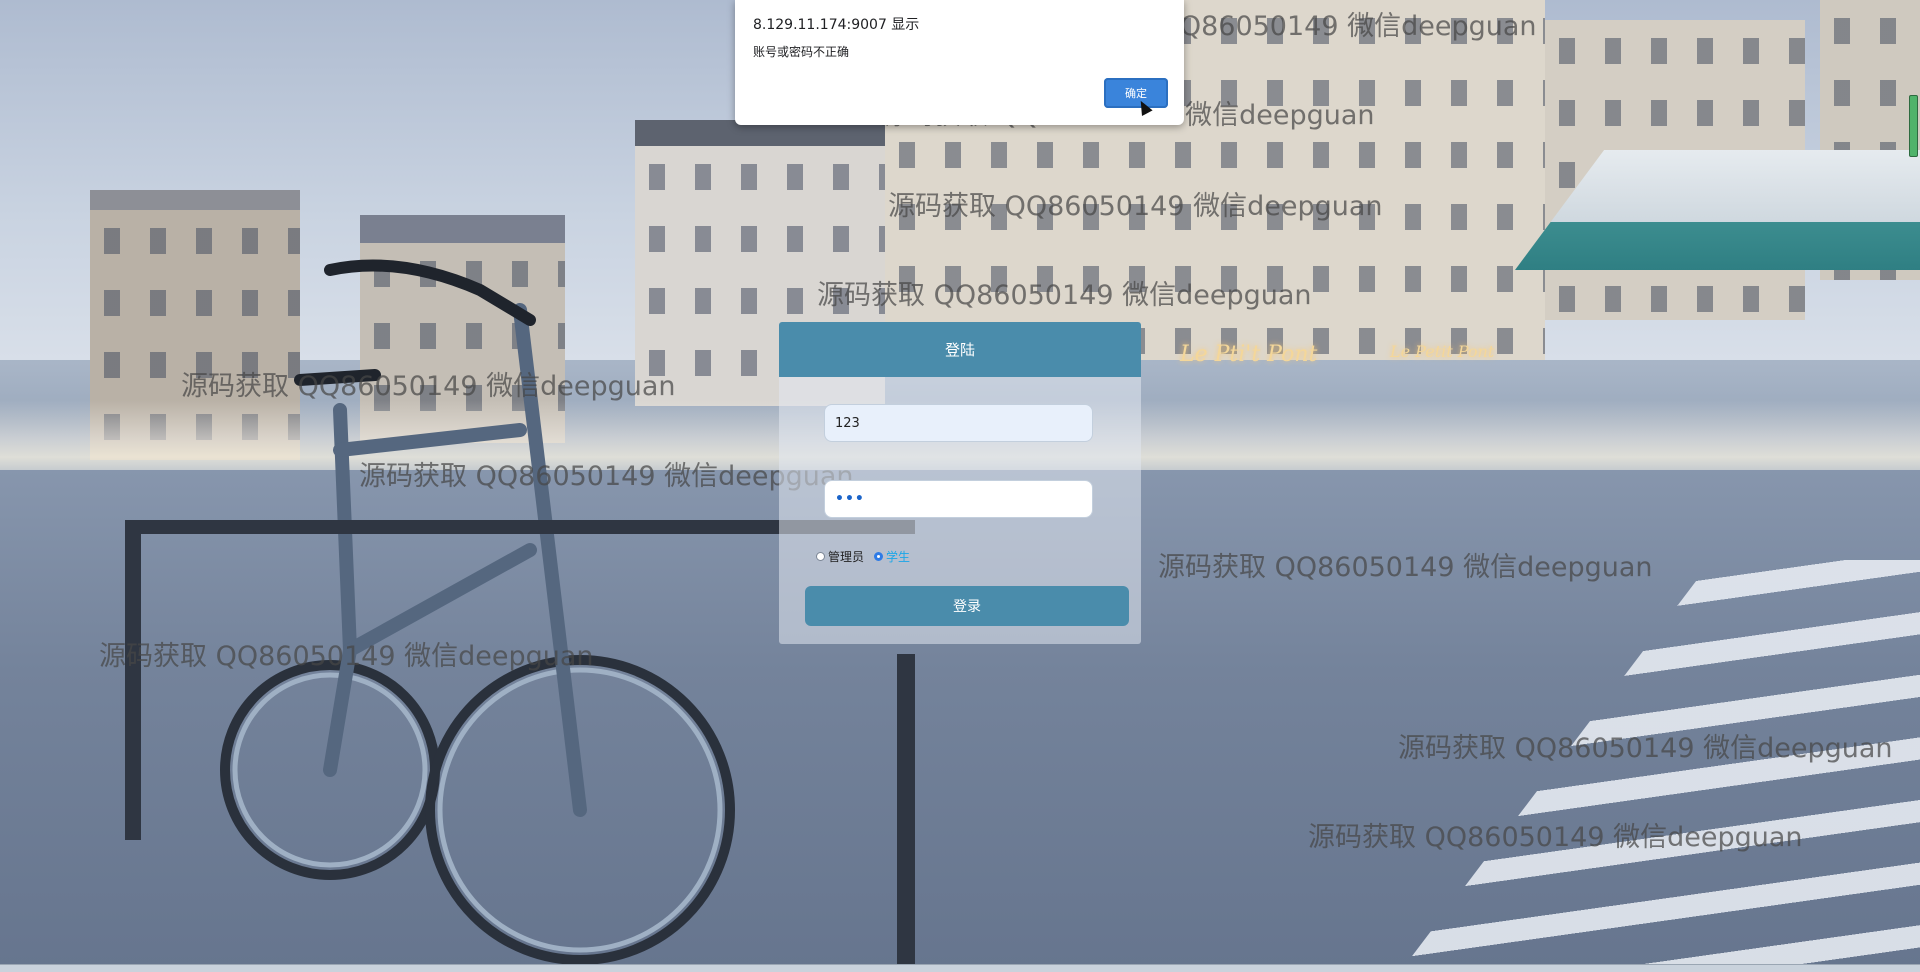 The width and height of the screenshot is (1920, 972). I want to click on cafe-sign-small: Le Petit Pont, so click(1442, 351).